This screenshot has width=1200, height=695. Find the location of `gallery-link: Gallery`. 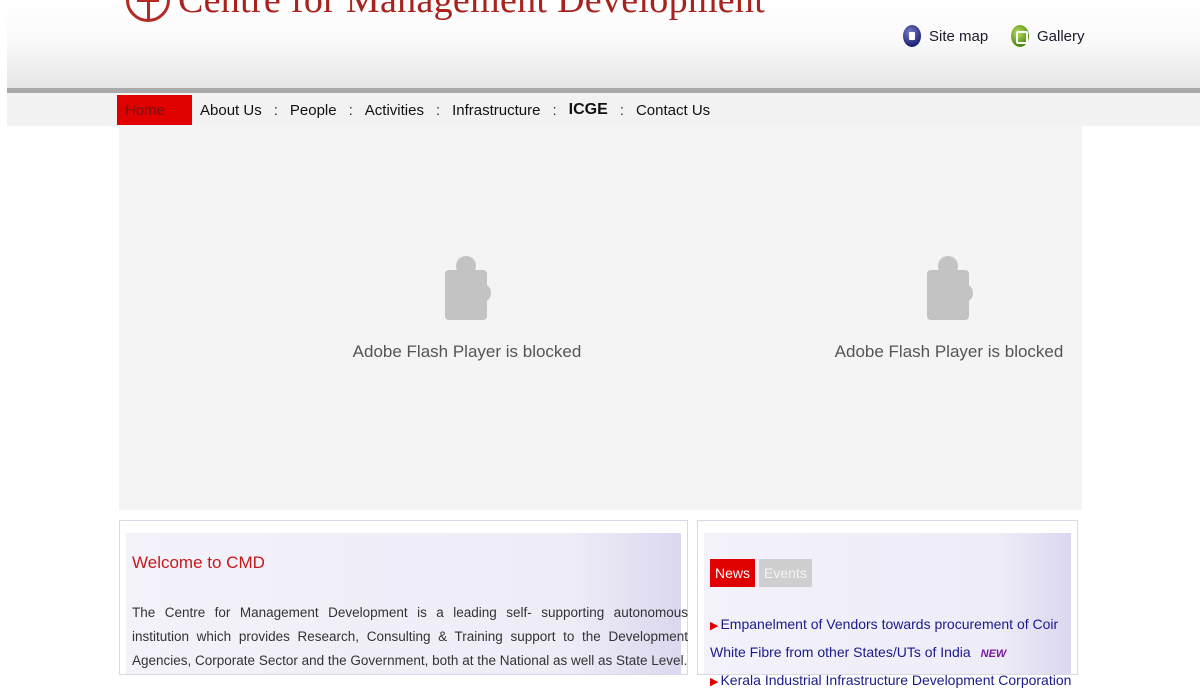

gallery-link: Gallery is located at coordinates (1048, 36).